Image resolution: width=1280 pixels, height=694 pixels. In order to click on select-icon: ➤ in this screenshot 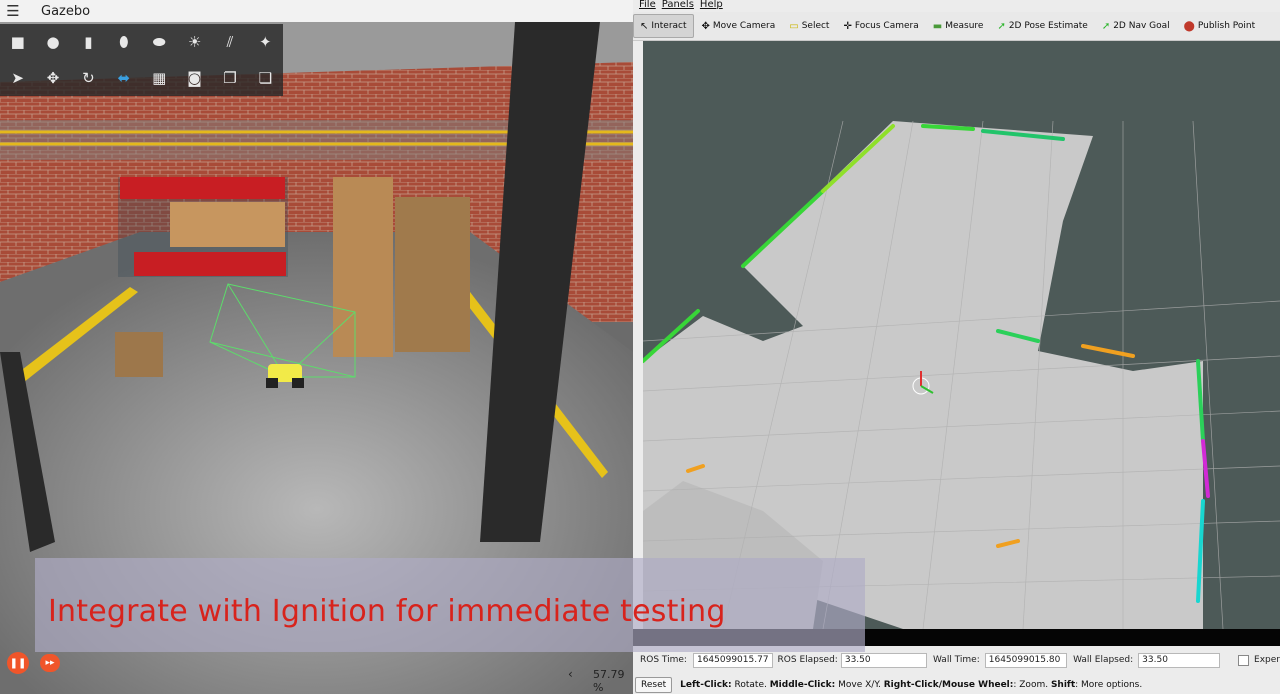, I will do `click(17, 78)`.